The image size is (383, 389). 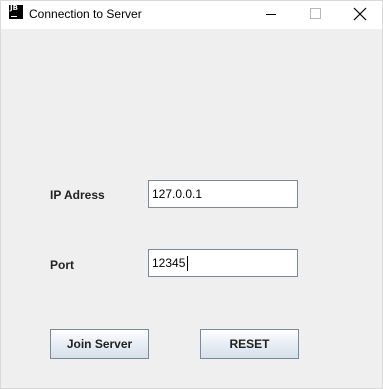 What do you see at coordinates (14, 8) in the screenshot?
I see `app-icon-label: JB` at bounding box center [14, 8].